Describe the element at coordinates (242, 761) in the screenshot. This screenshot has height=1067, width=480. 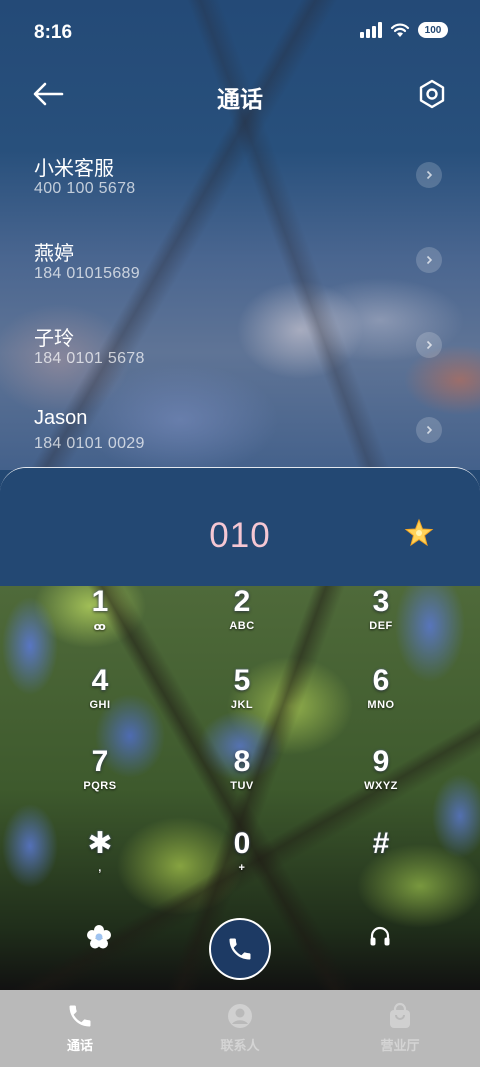
I see `key-digit: 8` at that location.